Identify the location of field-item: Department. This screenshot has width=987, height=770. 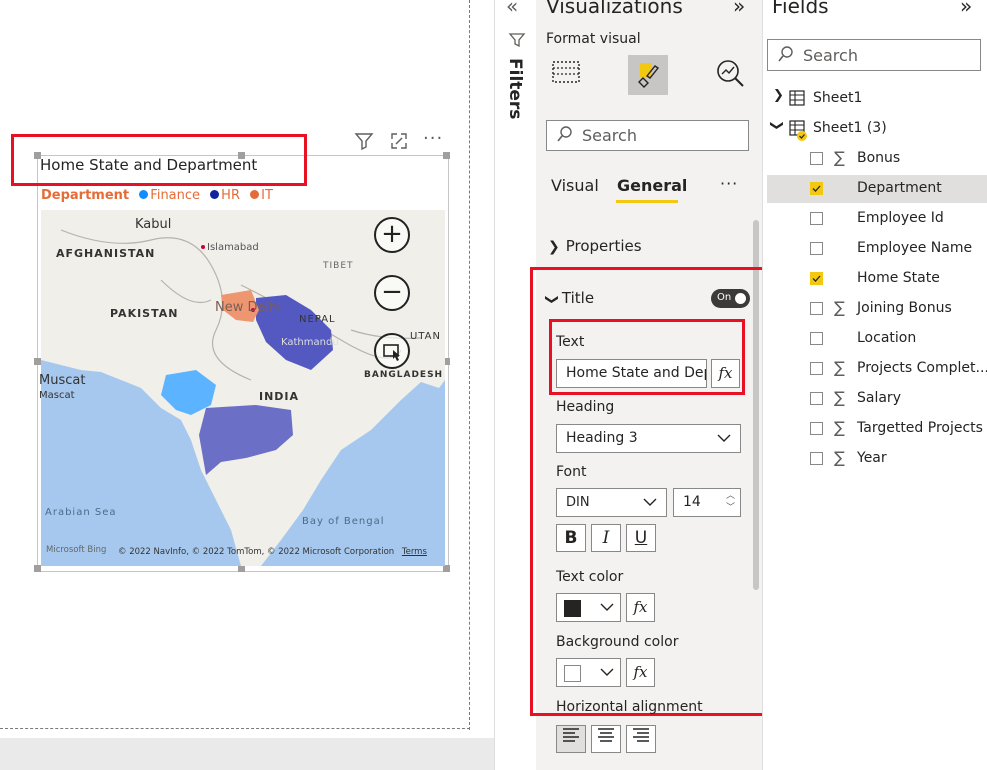
(877, 189).